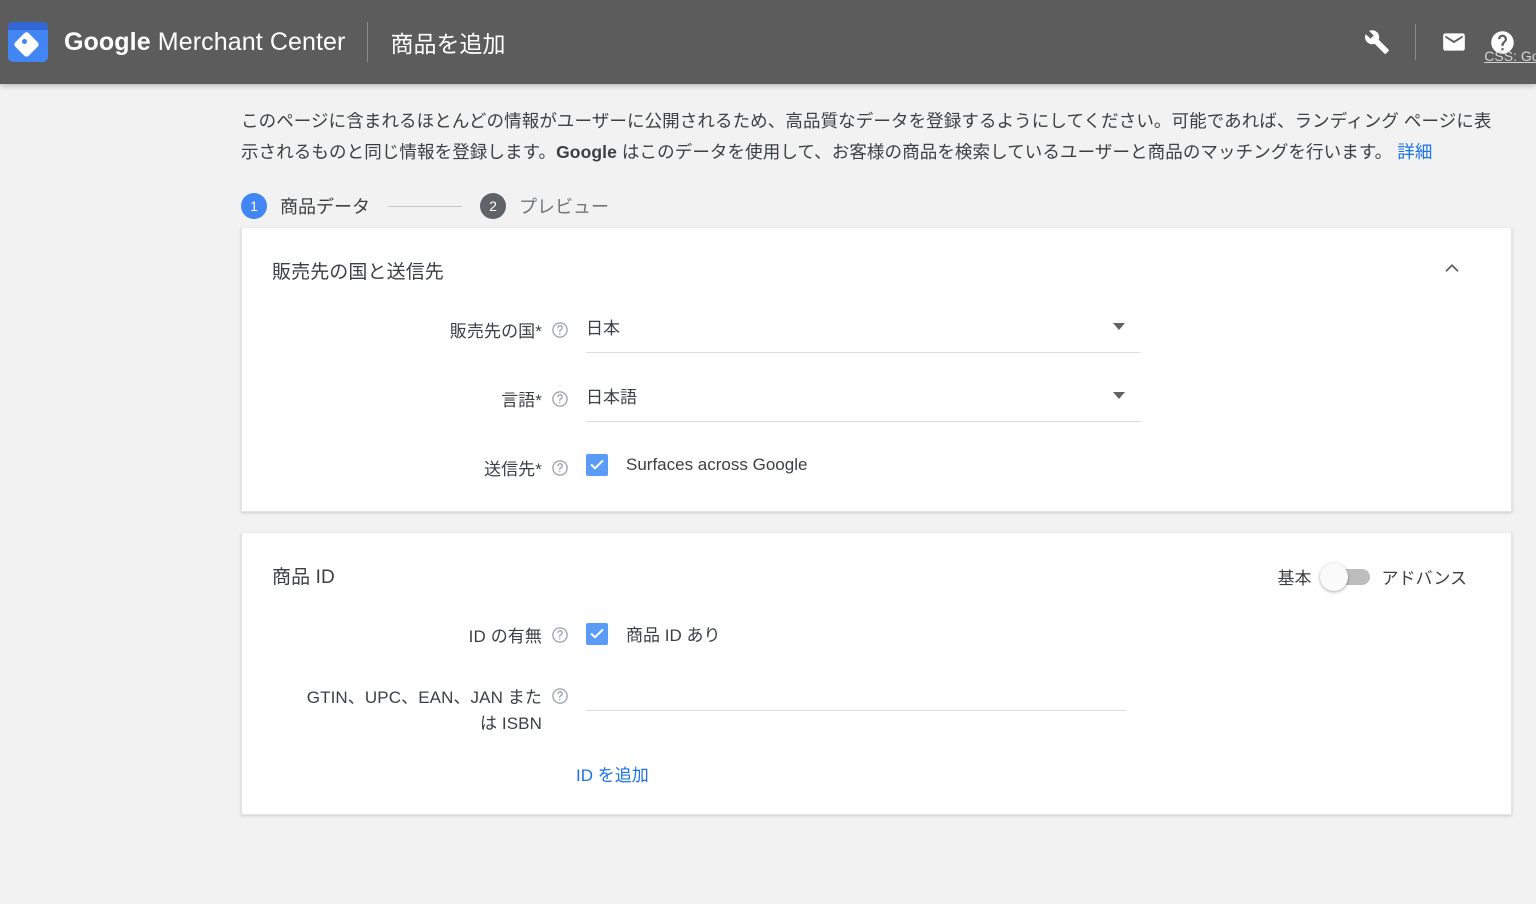 The image size is (1536, 904). I want to click on add-id-row: ID を追加, so click(876, 773).